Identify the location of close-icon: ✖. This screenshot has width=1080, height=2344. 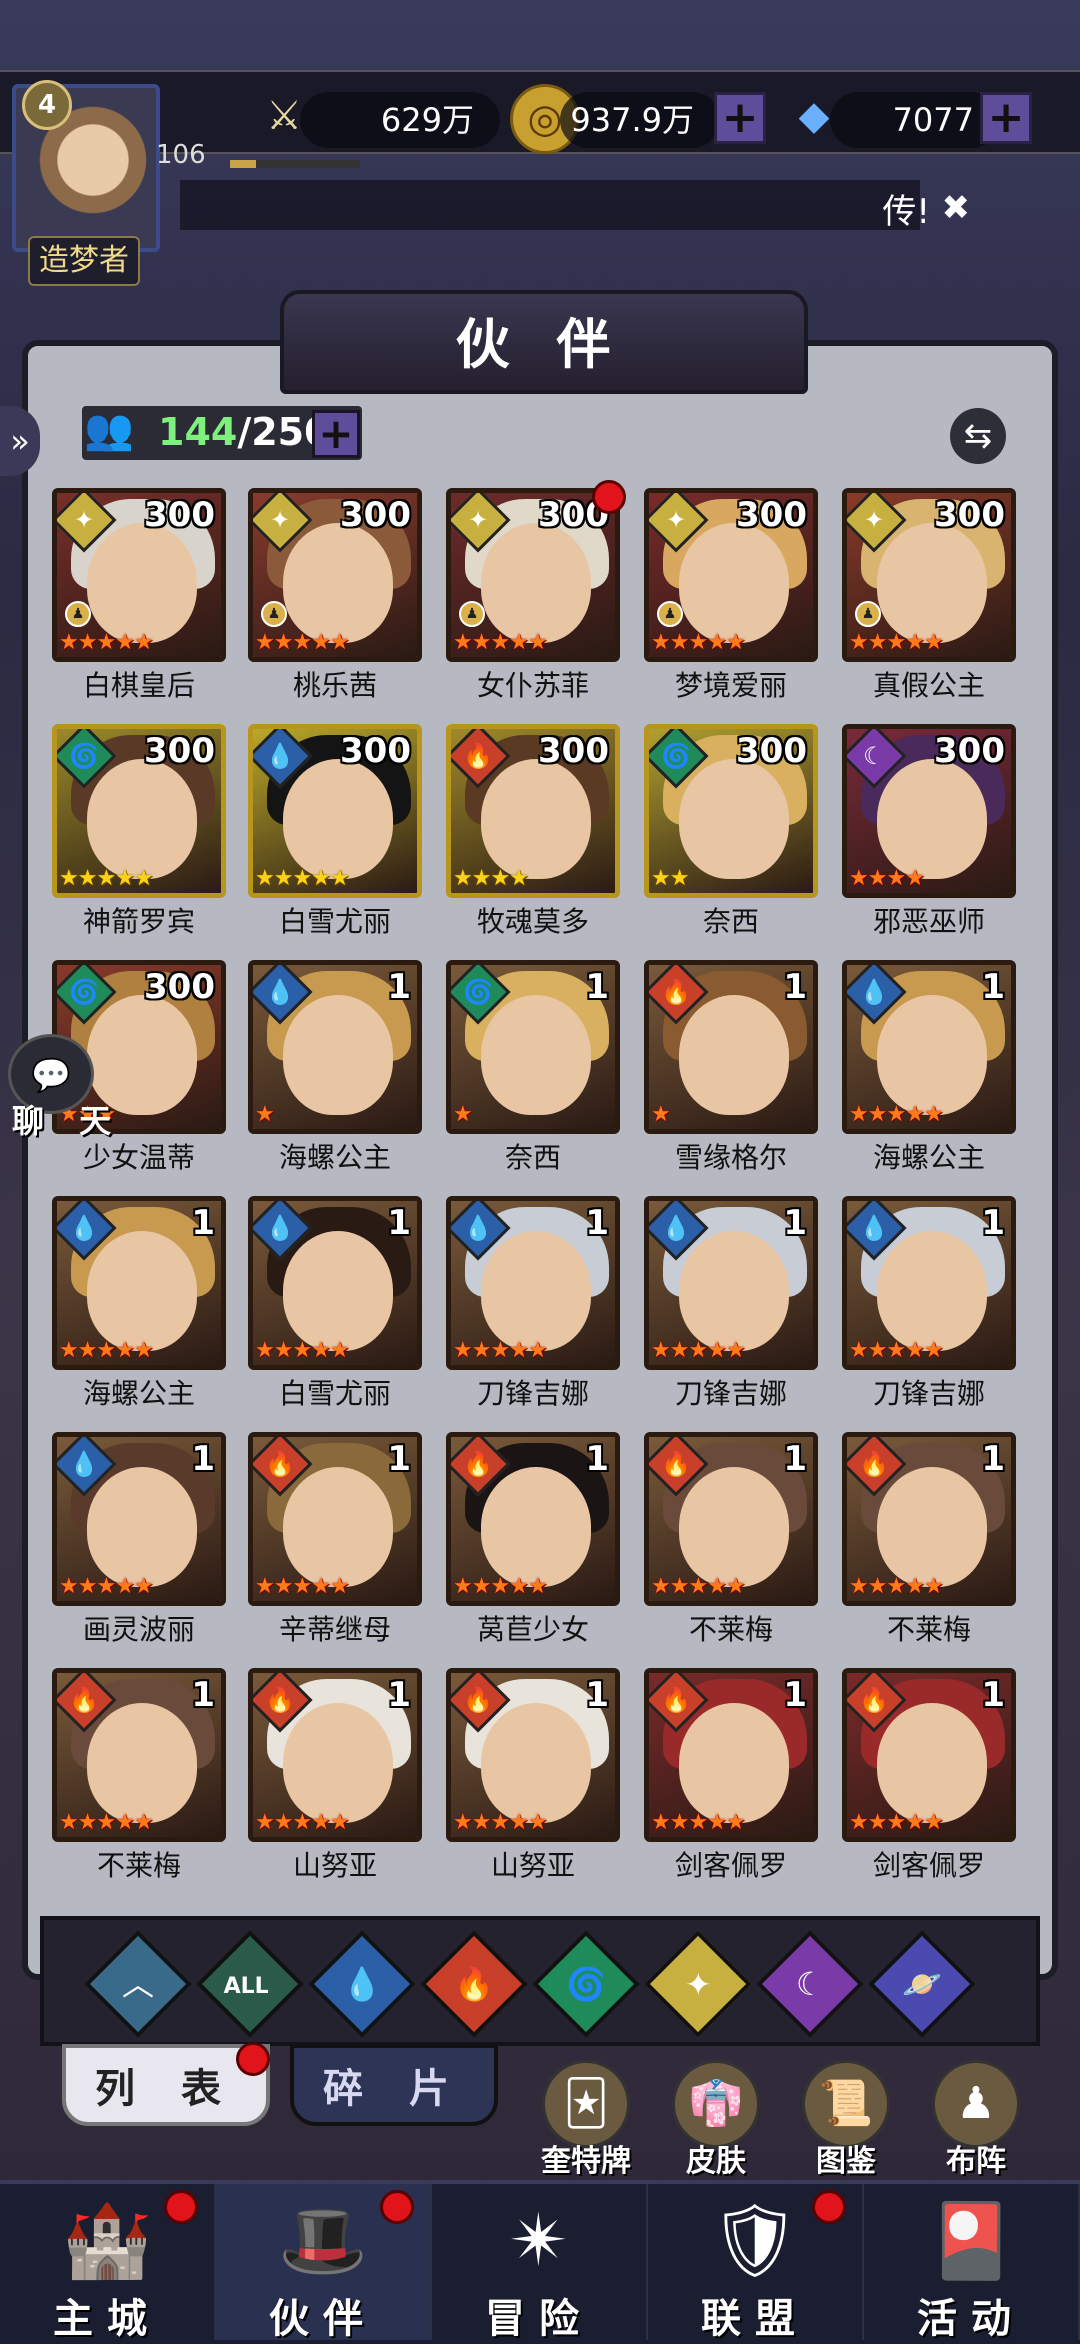
(956, 208).